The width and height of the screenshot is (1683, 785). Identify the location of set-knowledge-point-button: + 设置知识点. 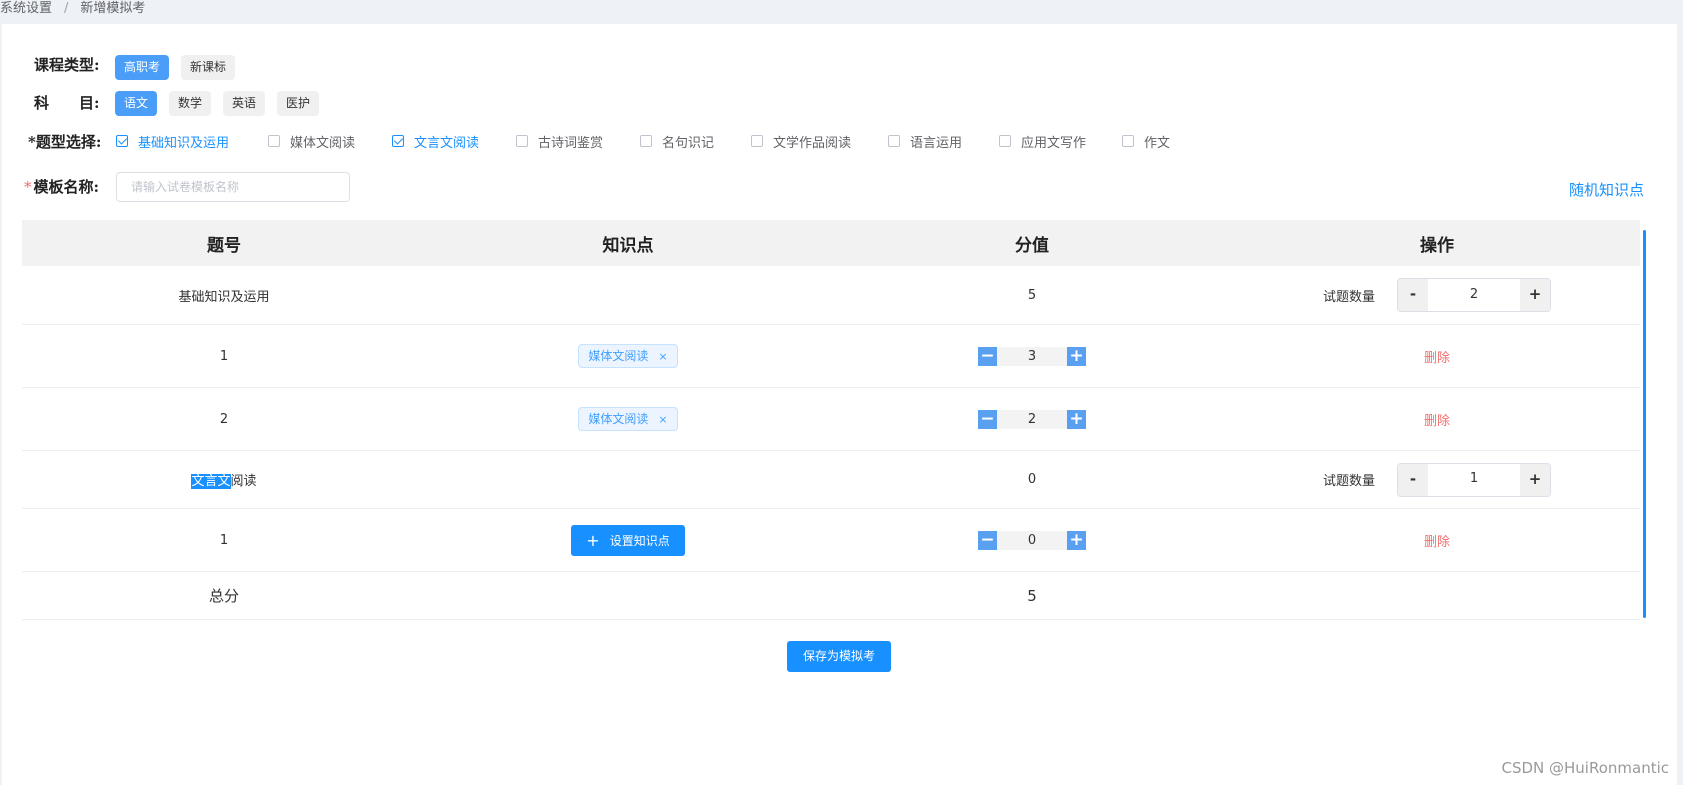
(628, 540).